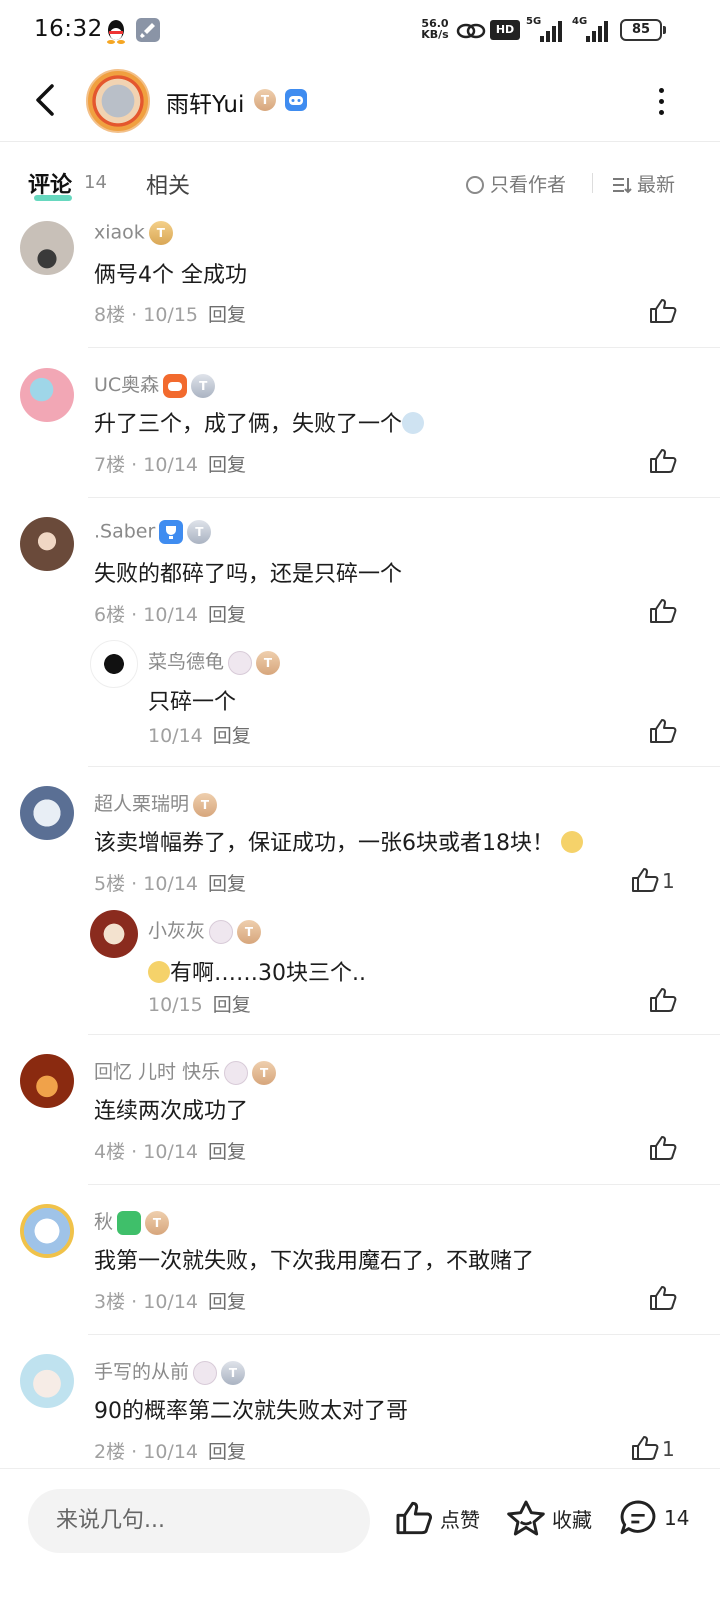 The image size is (720, 1600). Describe the element at coordinates (118, 101) in the screenshot. I see `author-avatar` at that location.